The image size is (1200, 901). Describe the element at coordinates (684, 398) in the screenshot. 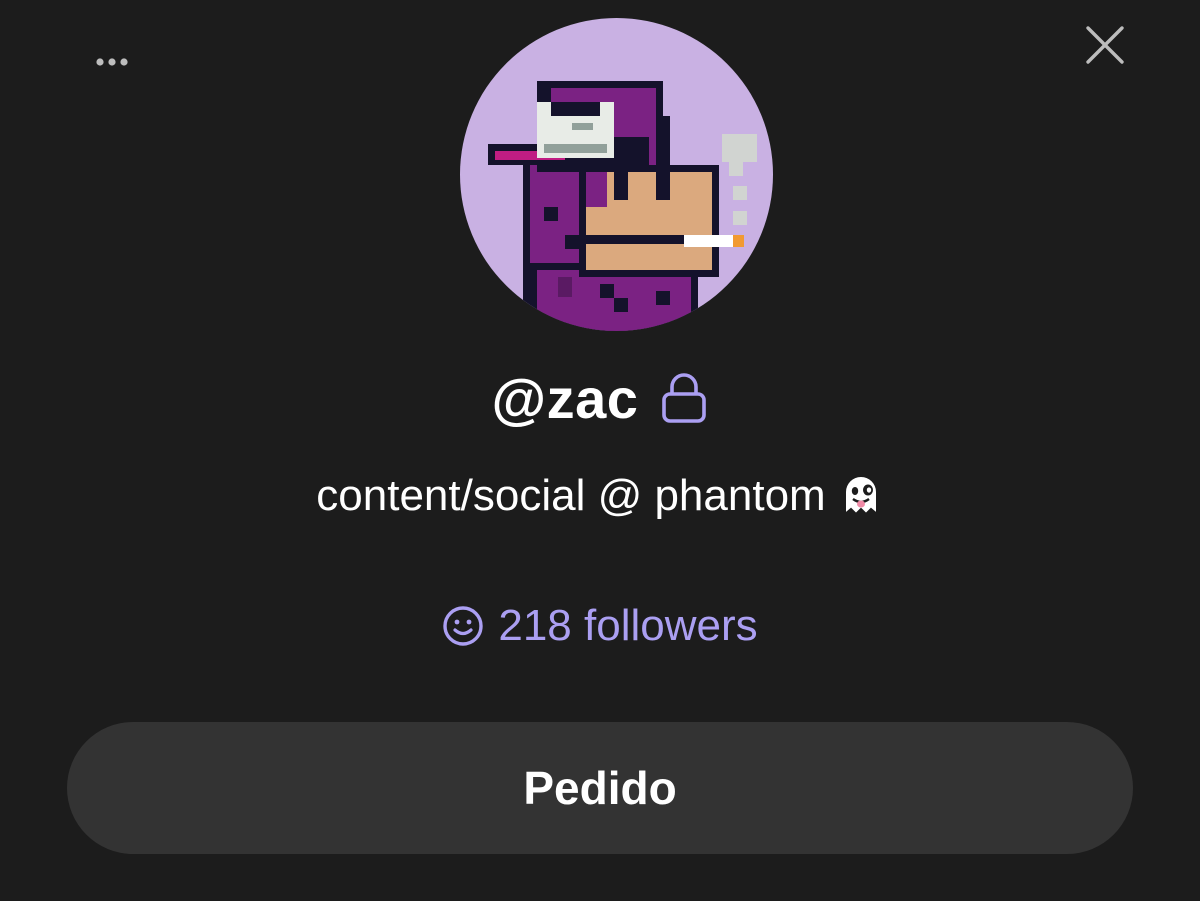

I see `lock-icon` at that location.